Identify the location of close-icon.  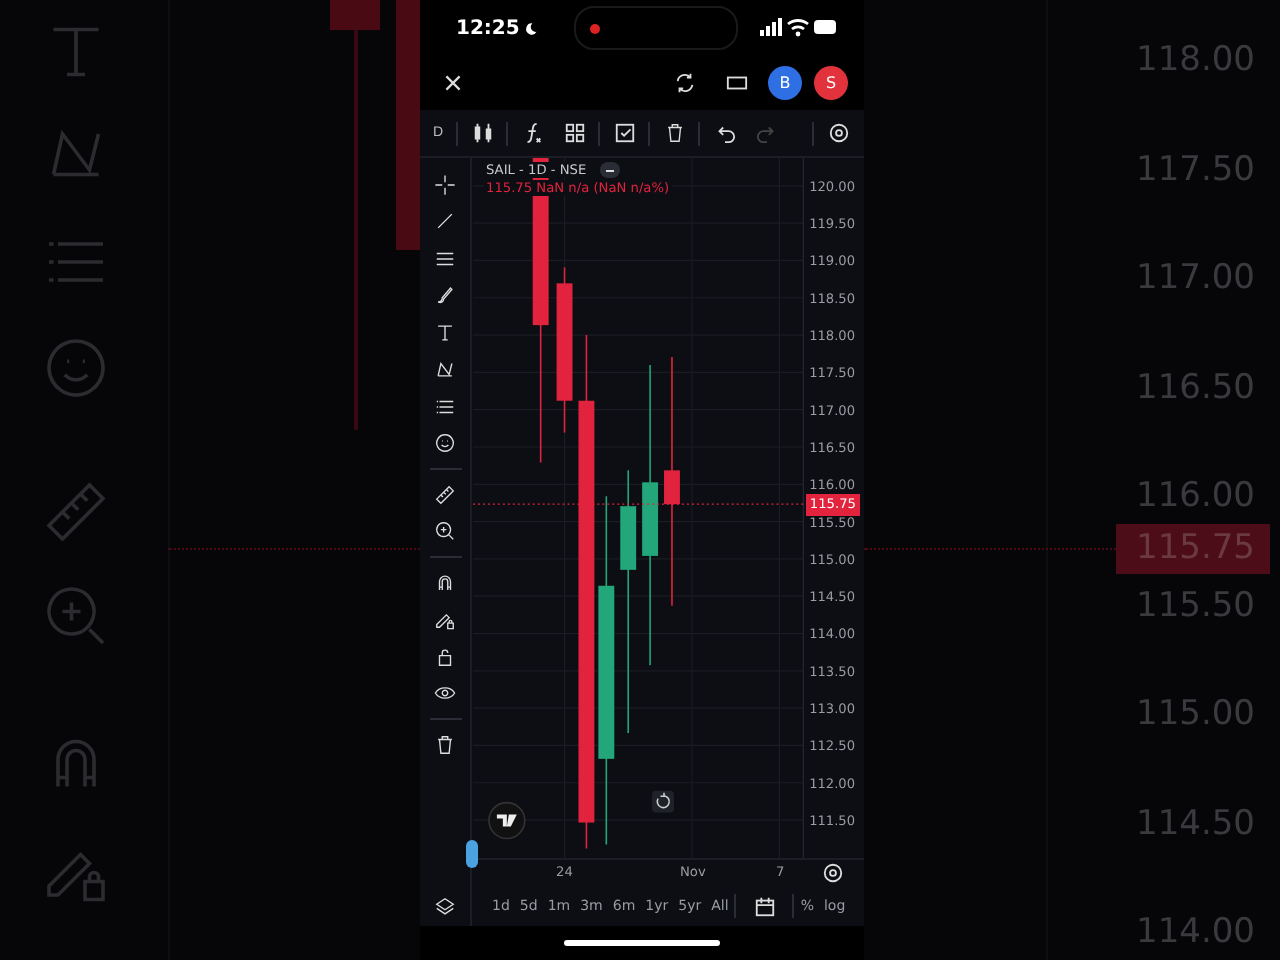
(452, 83).